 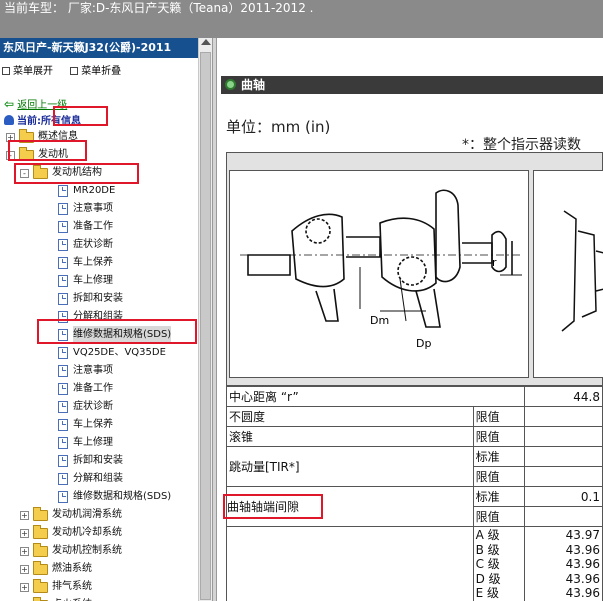 What do you see at coordinates (423, 343) in the screenshot?
I see `dim-dp-label: Dp` at bounding box center [423, 343].